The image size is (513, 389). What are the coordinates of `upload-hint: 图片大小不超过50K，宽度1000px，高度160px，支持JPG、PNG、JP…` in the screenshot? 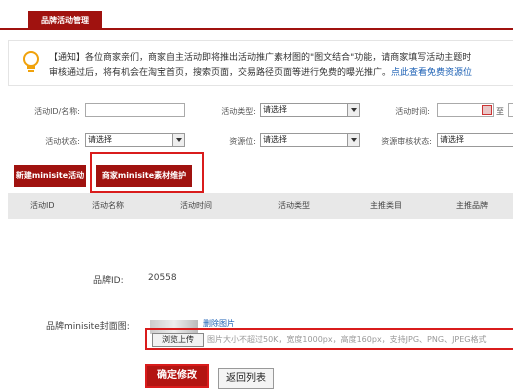 It's located at (347, 339).